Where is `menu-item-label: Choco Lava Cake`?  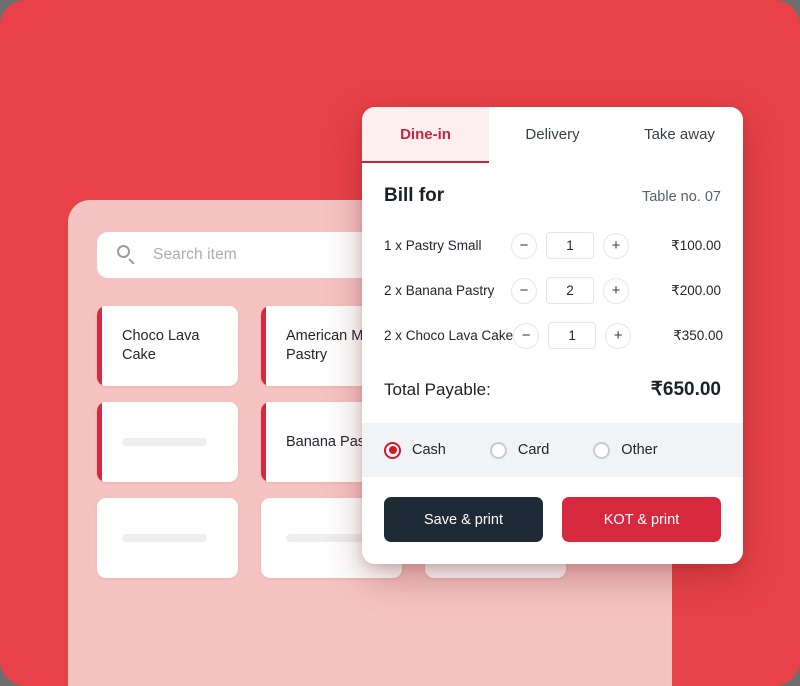 menu-item-label: Choco Lava Cake is located at coordinates (161, 345).